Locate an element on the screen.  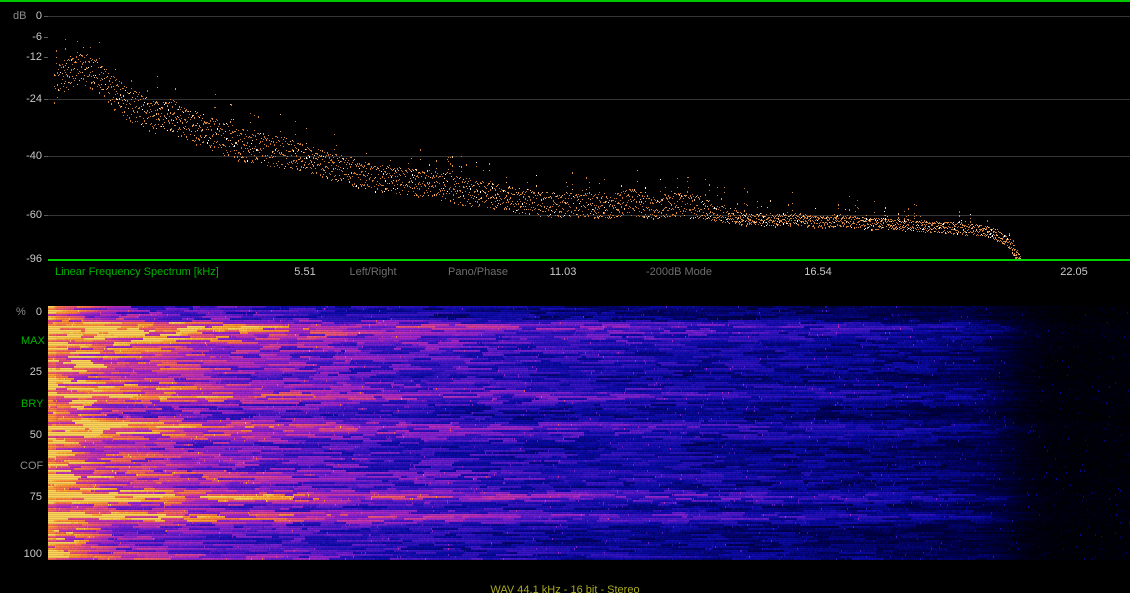
mode-left-right: Left/Right is located at coordinates (372, 272).